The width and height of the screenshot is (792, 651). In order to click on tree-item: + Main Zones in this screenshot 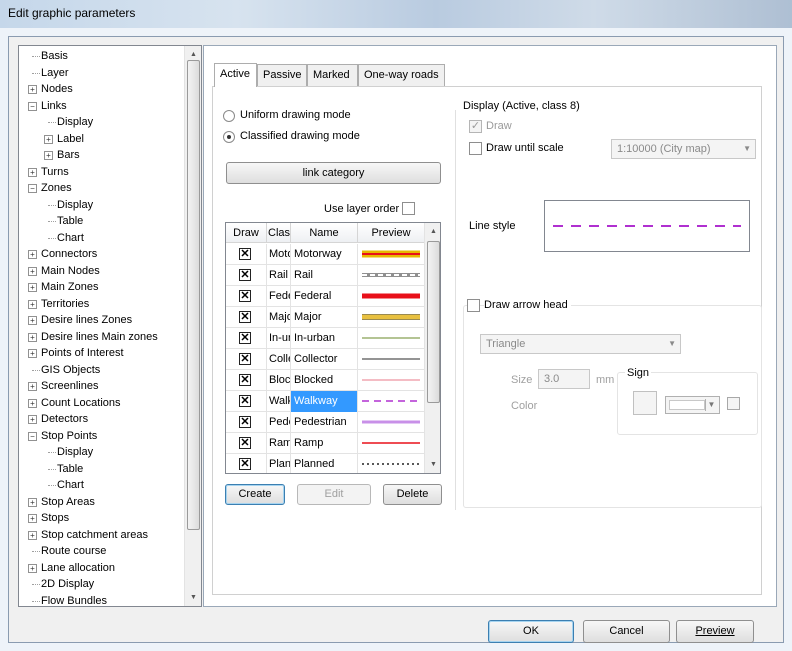, I will do `click(102, 287)`.